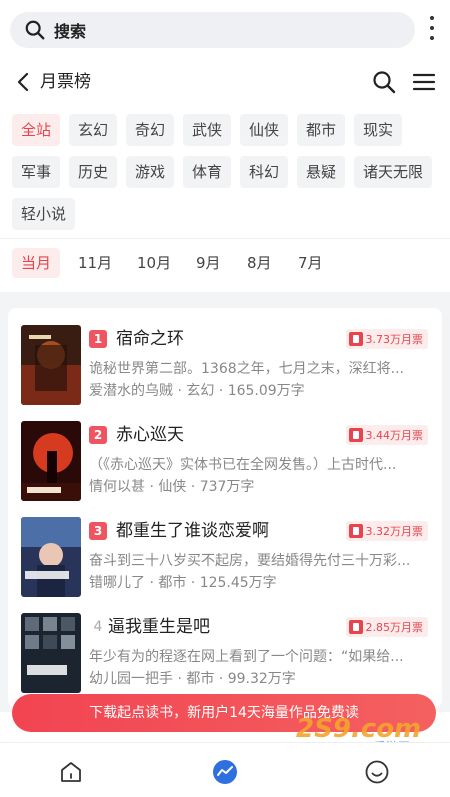 This screenshot has width=450, height=797. Describe the element at coordinates (150, 435) in the screenshot. I see `book-title: 赤心巡天` at that location.